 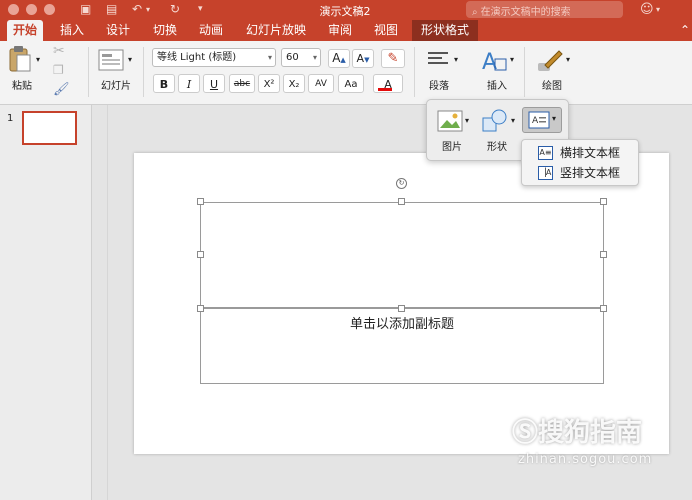 I want to click on search-input: ⌕ 在演示文稿中的搜索, so click(x=544, y=9).